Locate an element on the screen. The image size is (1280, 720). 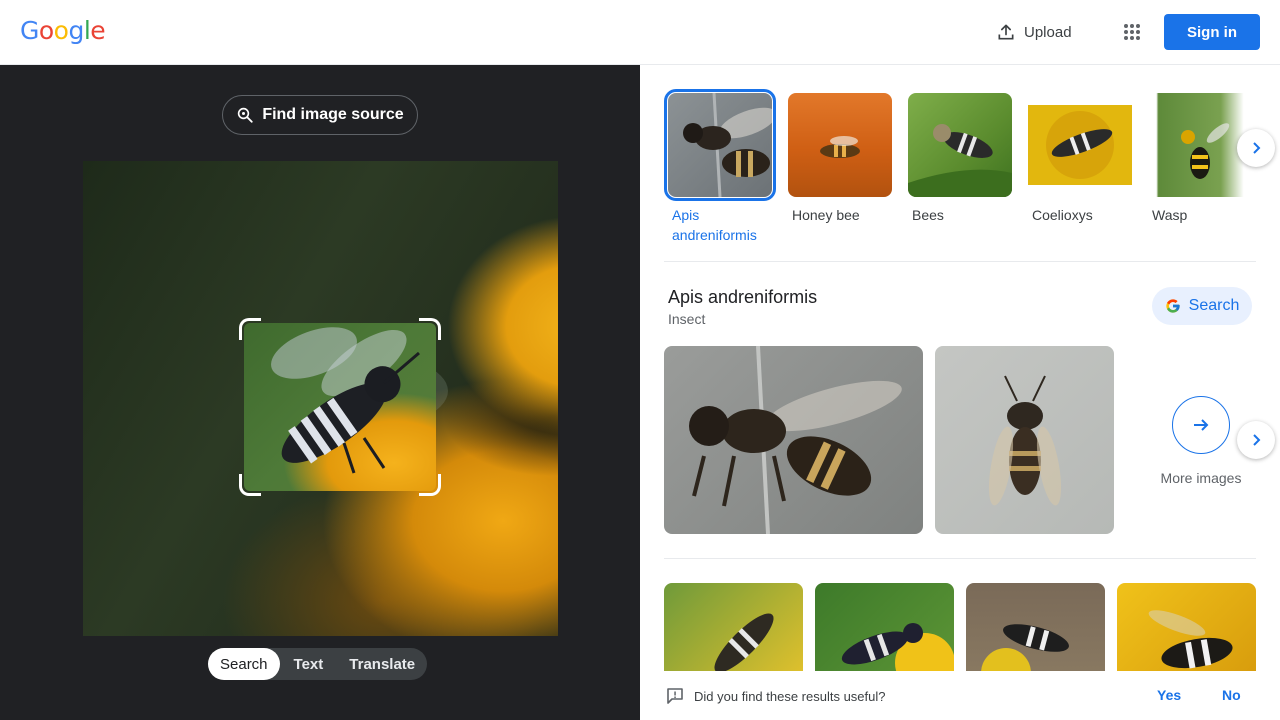
find-image-source-label: Find image source is located at coordinates (333, 114).